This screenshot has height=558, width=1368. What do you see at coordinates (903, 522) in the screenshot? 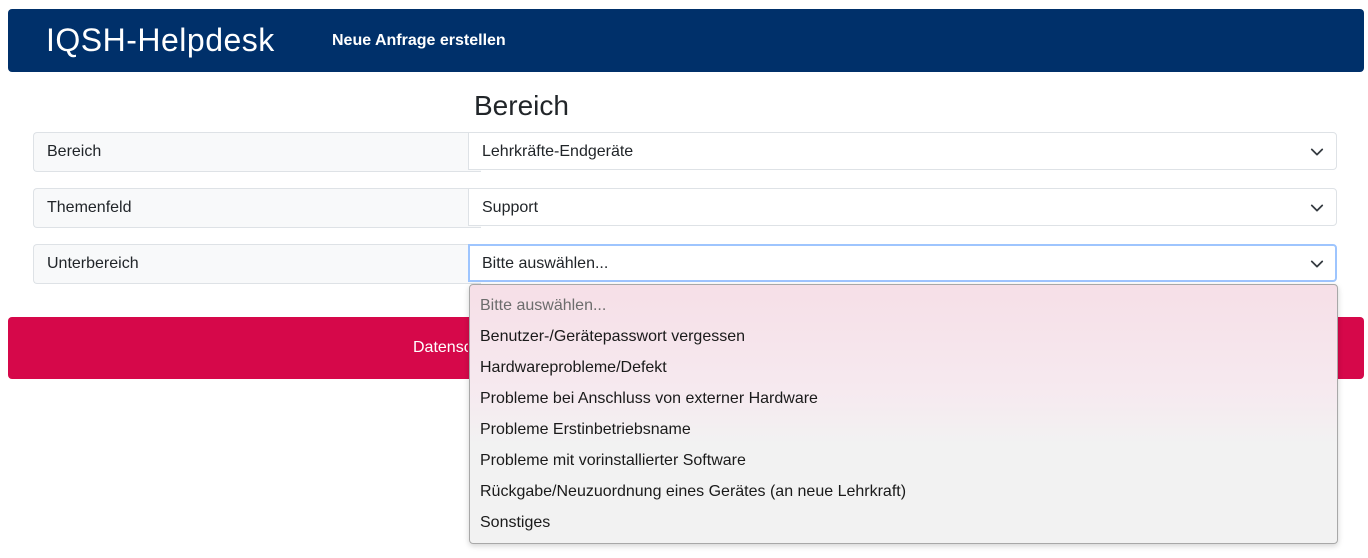
I see `dropdown-option: Sonstiges` at bounding box center [903, 522].